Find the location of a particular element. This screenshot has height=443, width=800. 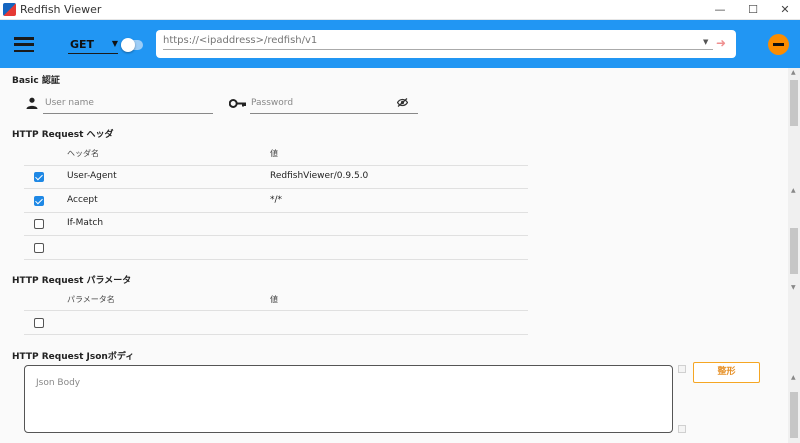

chevron-down-icon: ▼ is located at coordinates (114, 43).